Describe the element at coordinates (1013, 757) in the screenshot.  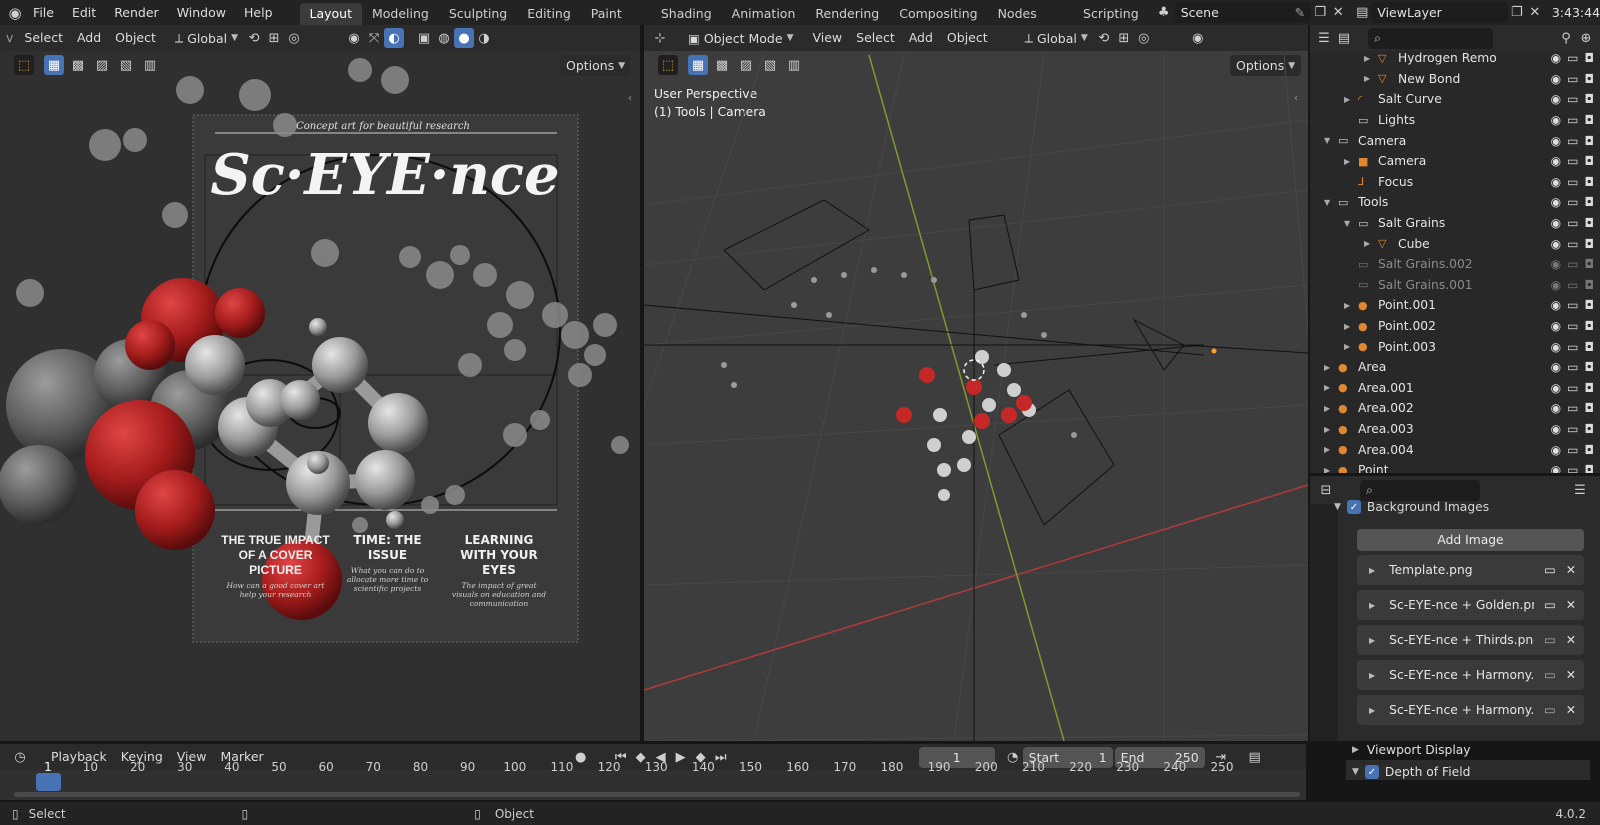
I see `preview-range-icon: ◔` at that location.